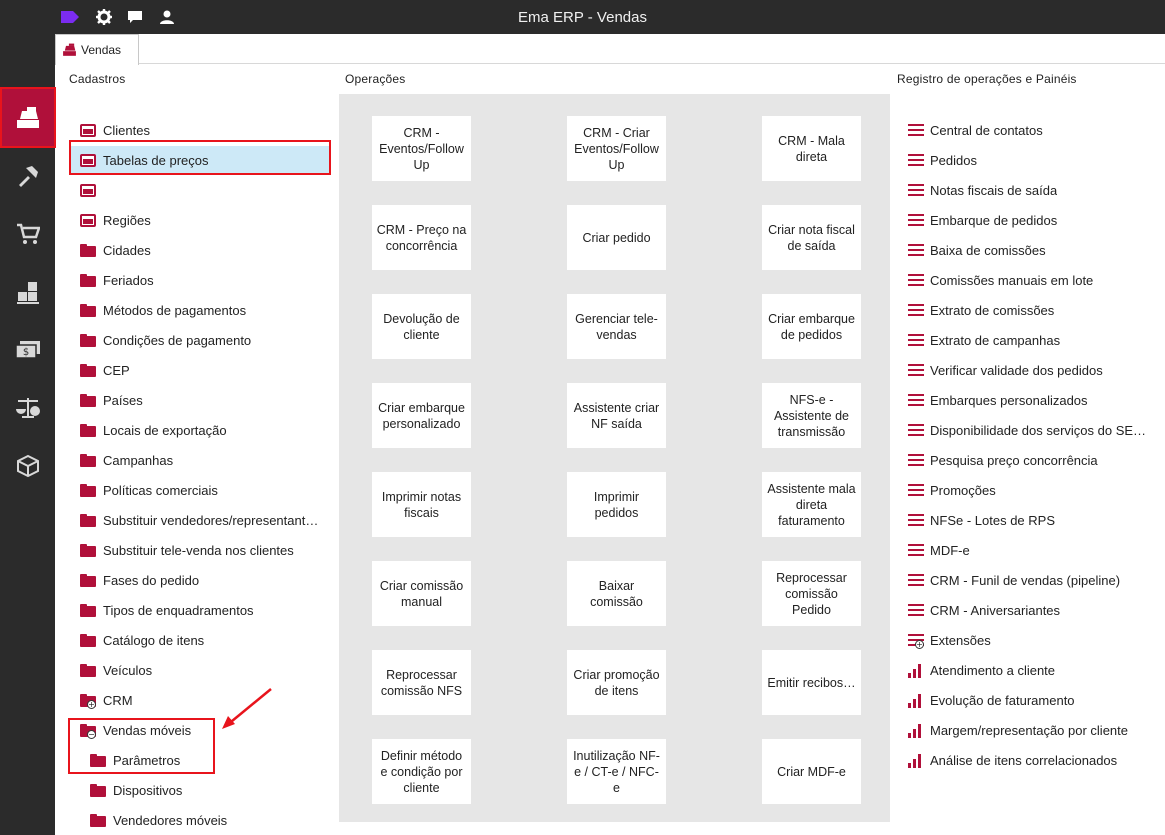 The image size is (1165, 835). I want to click on operation-button: CRM - Eventos/Follow Up, so click(421, 148).